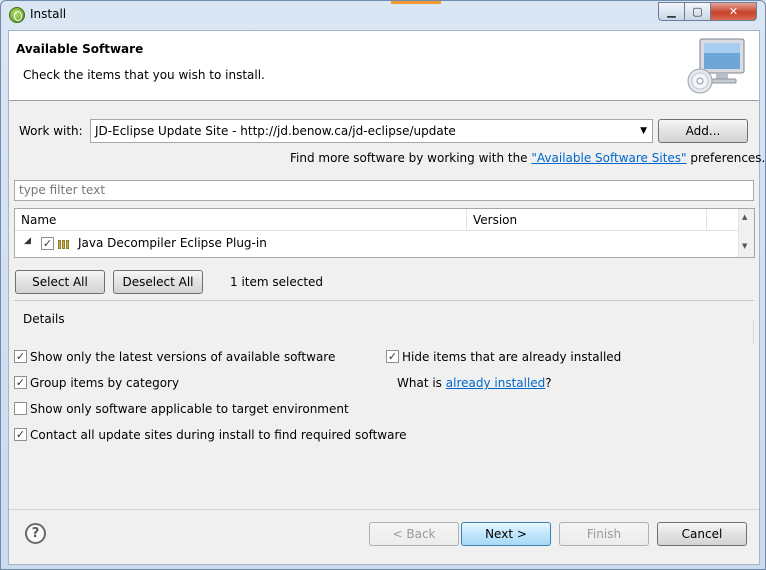 This screenshot has height=570, width=766. What do you see at coordinates (421, 383) in the screenshot?
I see `what-is-prefix: What is` at bounding box center [421, 383].